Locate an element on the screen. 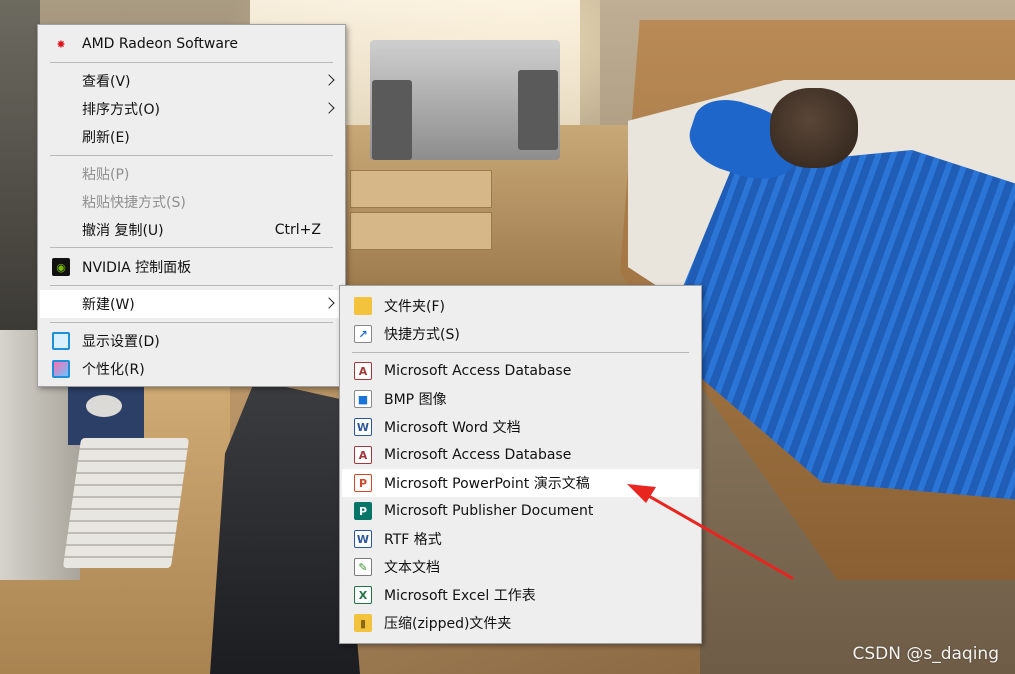 Image resolution: width=1015 pixels, height=674 pixels. bmp-image-icon: ■ is located at coordinates (363, 399).